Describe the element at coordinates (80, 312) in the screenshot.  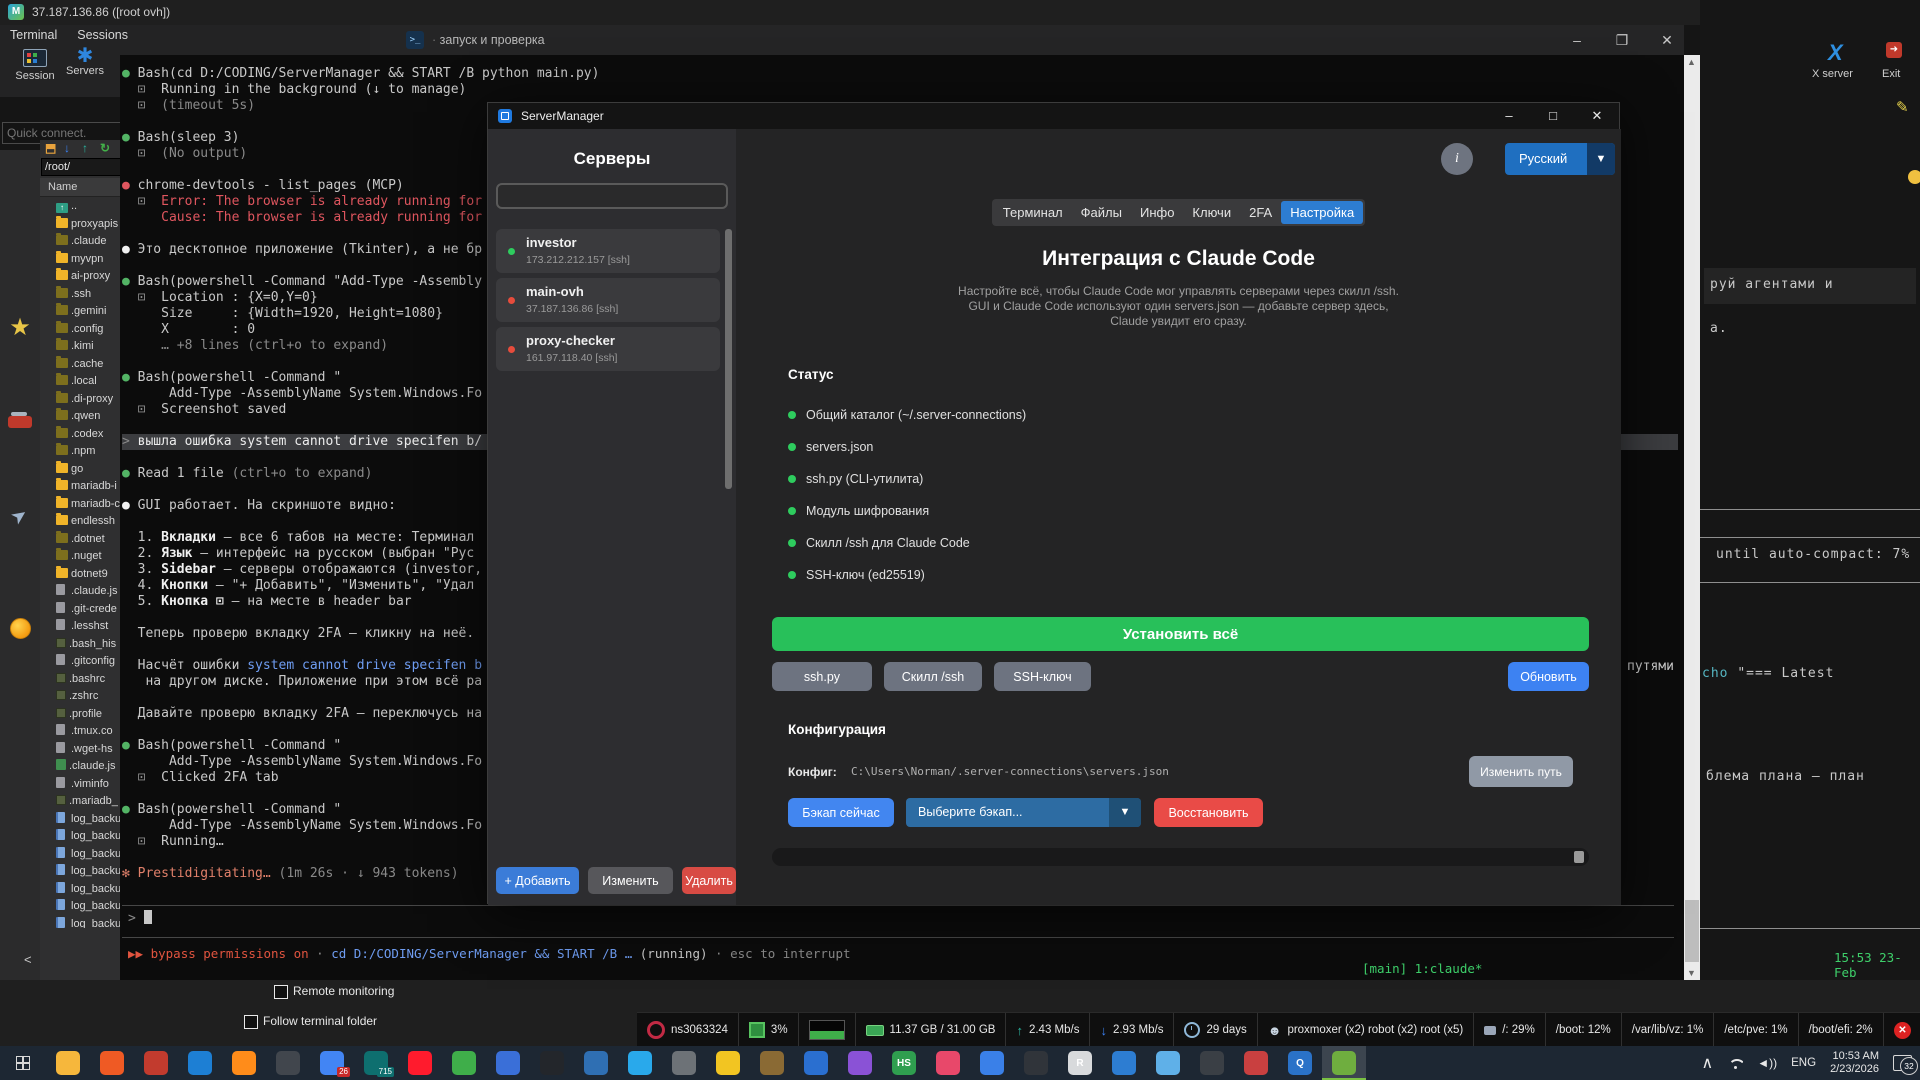
I see `file-item: .gemini` at that location.